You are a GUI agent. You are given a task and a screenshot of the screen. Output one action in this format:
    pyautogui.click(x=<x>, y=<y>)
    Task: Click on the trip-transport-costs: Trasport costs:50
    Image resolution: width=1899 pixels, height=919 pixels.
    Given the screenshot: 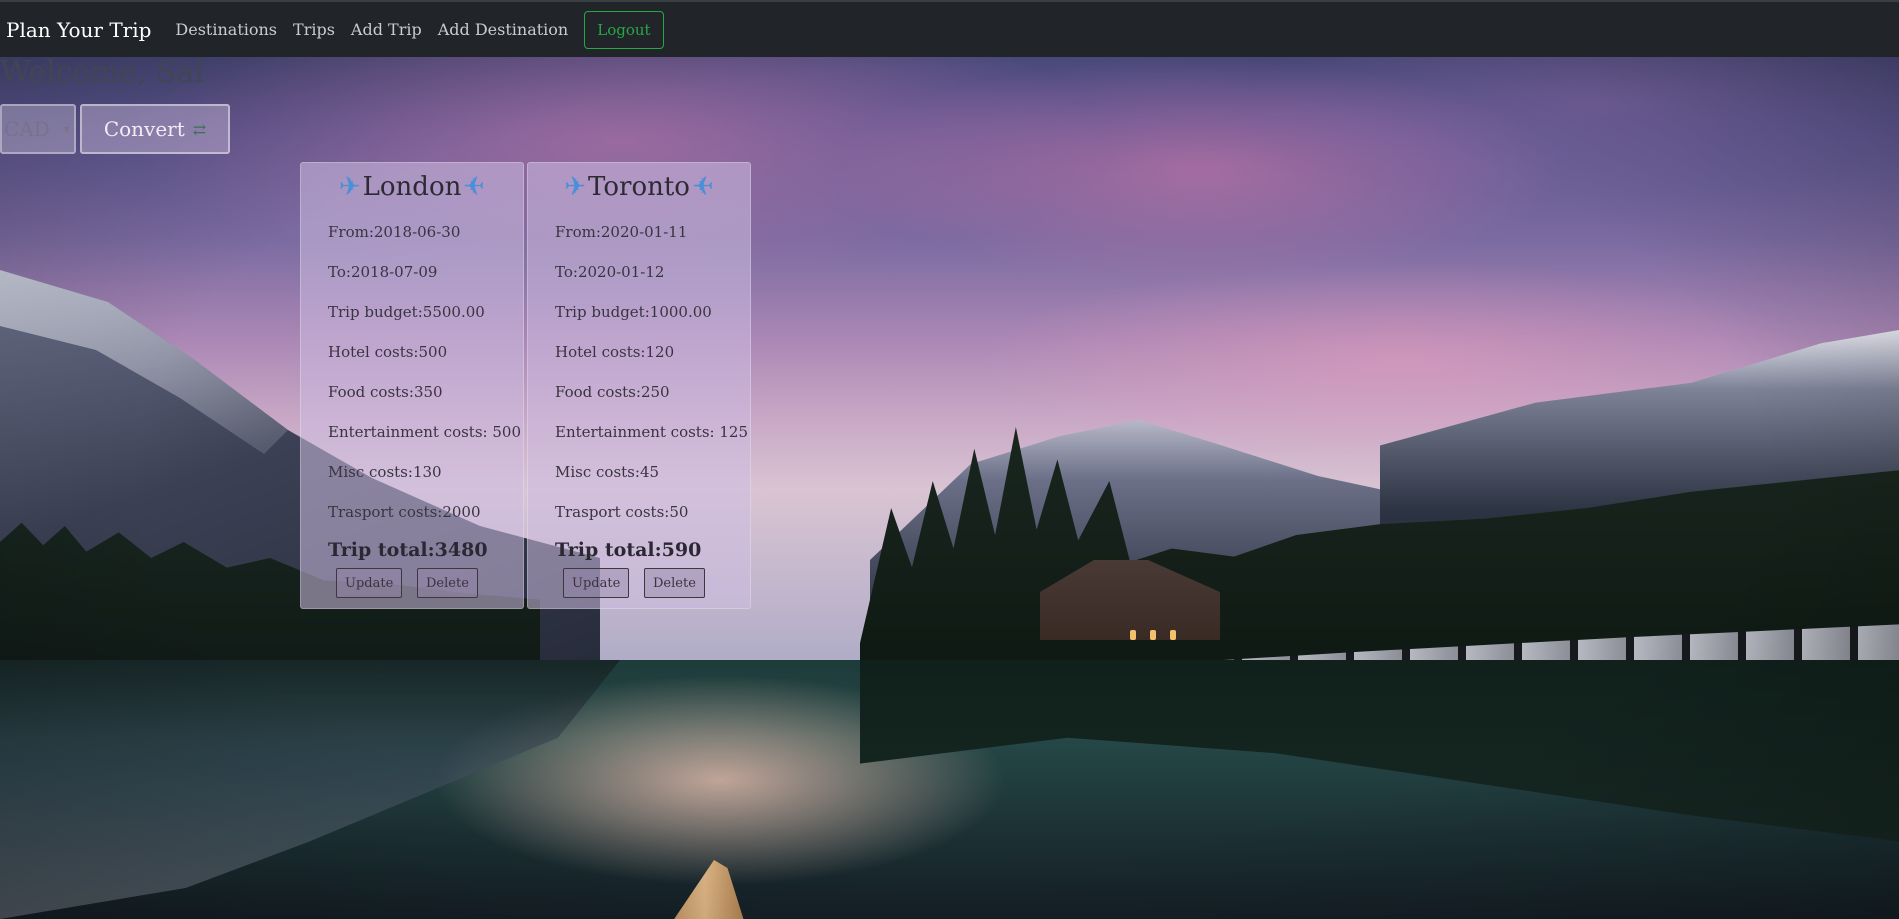 What is the action you would take?
    pyautogui.click(x=622, y=512)
    